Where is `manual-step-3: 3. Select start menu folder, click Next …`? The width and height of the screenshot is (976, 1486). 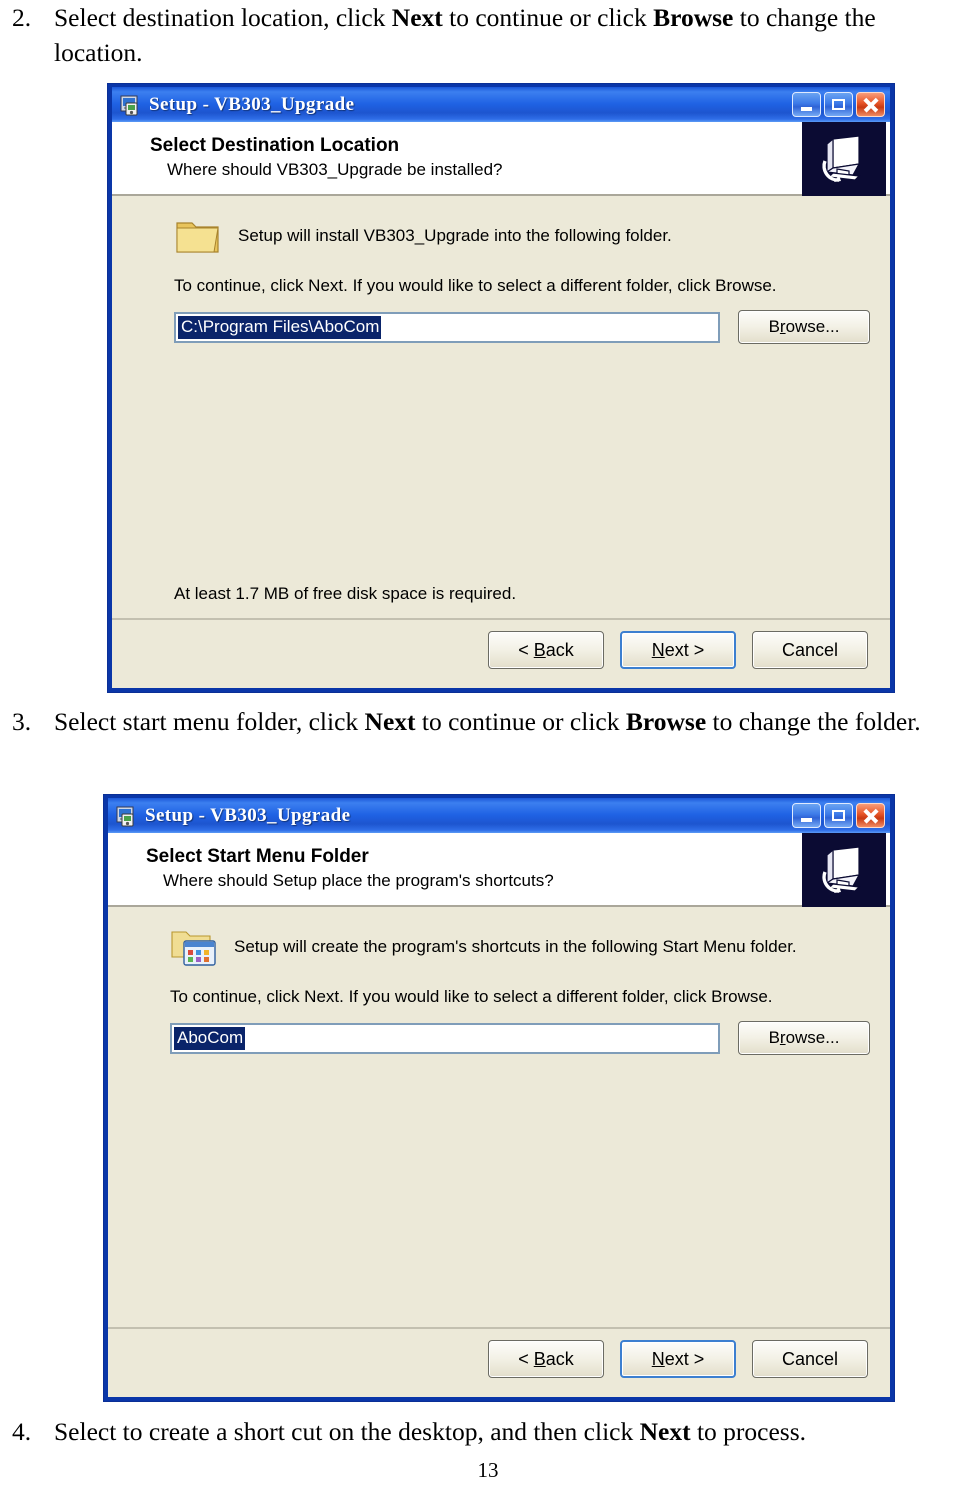
manual-step-3: 3. Select start menu folder, click Next … is located at coordinates (488, 721).